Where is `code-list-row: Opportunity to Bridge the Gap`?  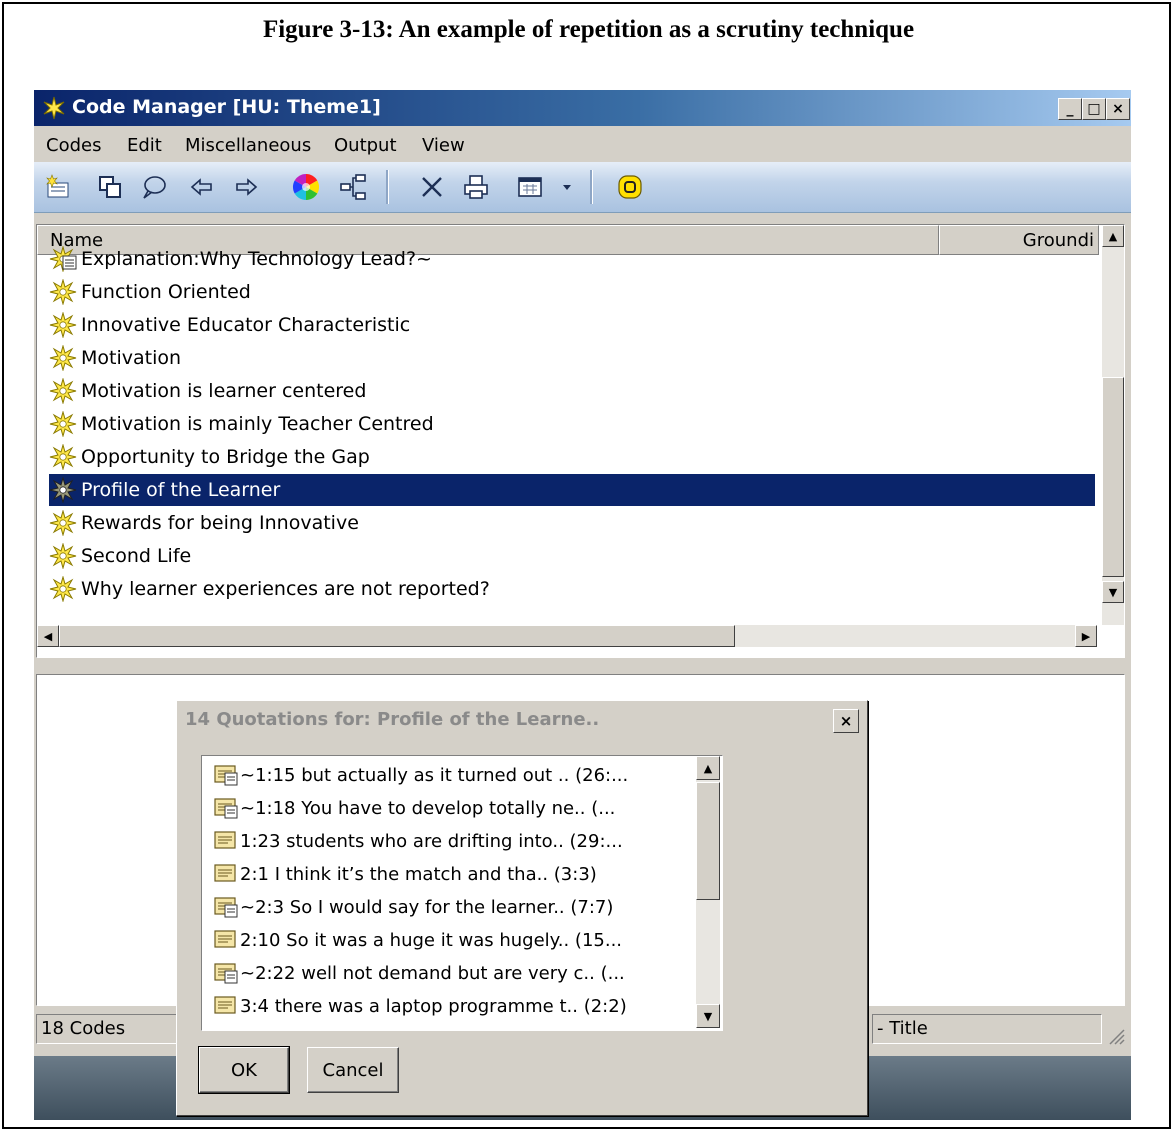
code-list-row: Opportunity to Bridge the Gap is located at coordinates (572, 457).